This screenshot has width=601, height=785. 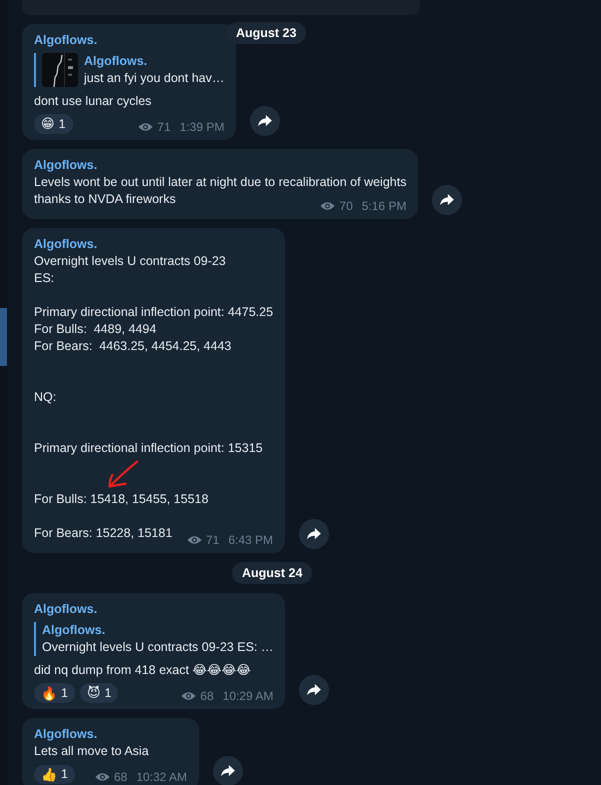 I want to click on message-text: Levels wont be out until later at night due to recalibration of weights, so click(x=220, y=182).